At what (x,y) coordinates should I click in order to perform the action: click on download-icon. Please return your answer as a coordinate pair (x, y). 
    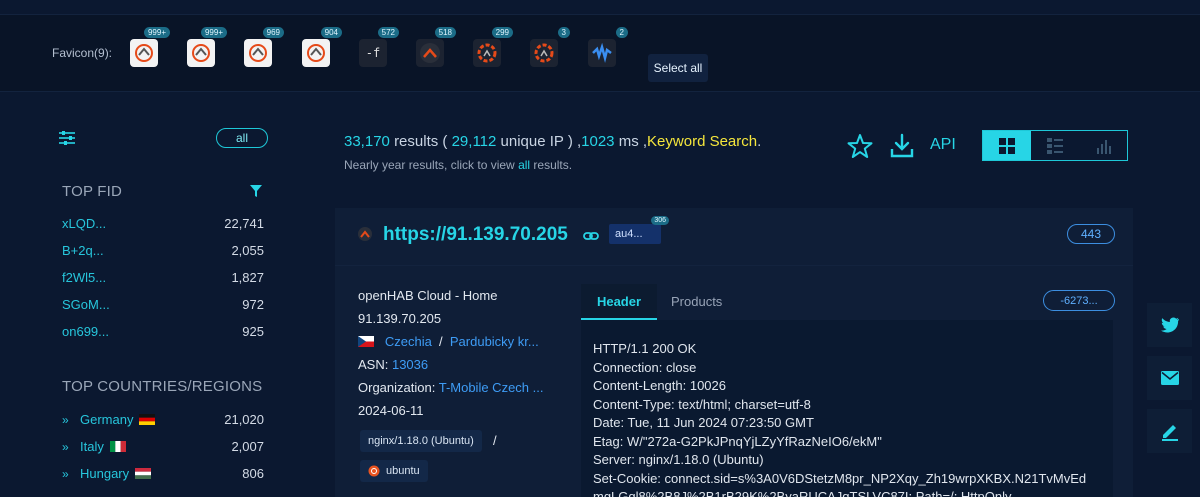
    Looking at the image, I should click on (902, 146).